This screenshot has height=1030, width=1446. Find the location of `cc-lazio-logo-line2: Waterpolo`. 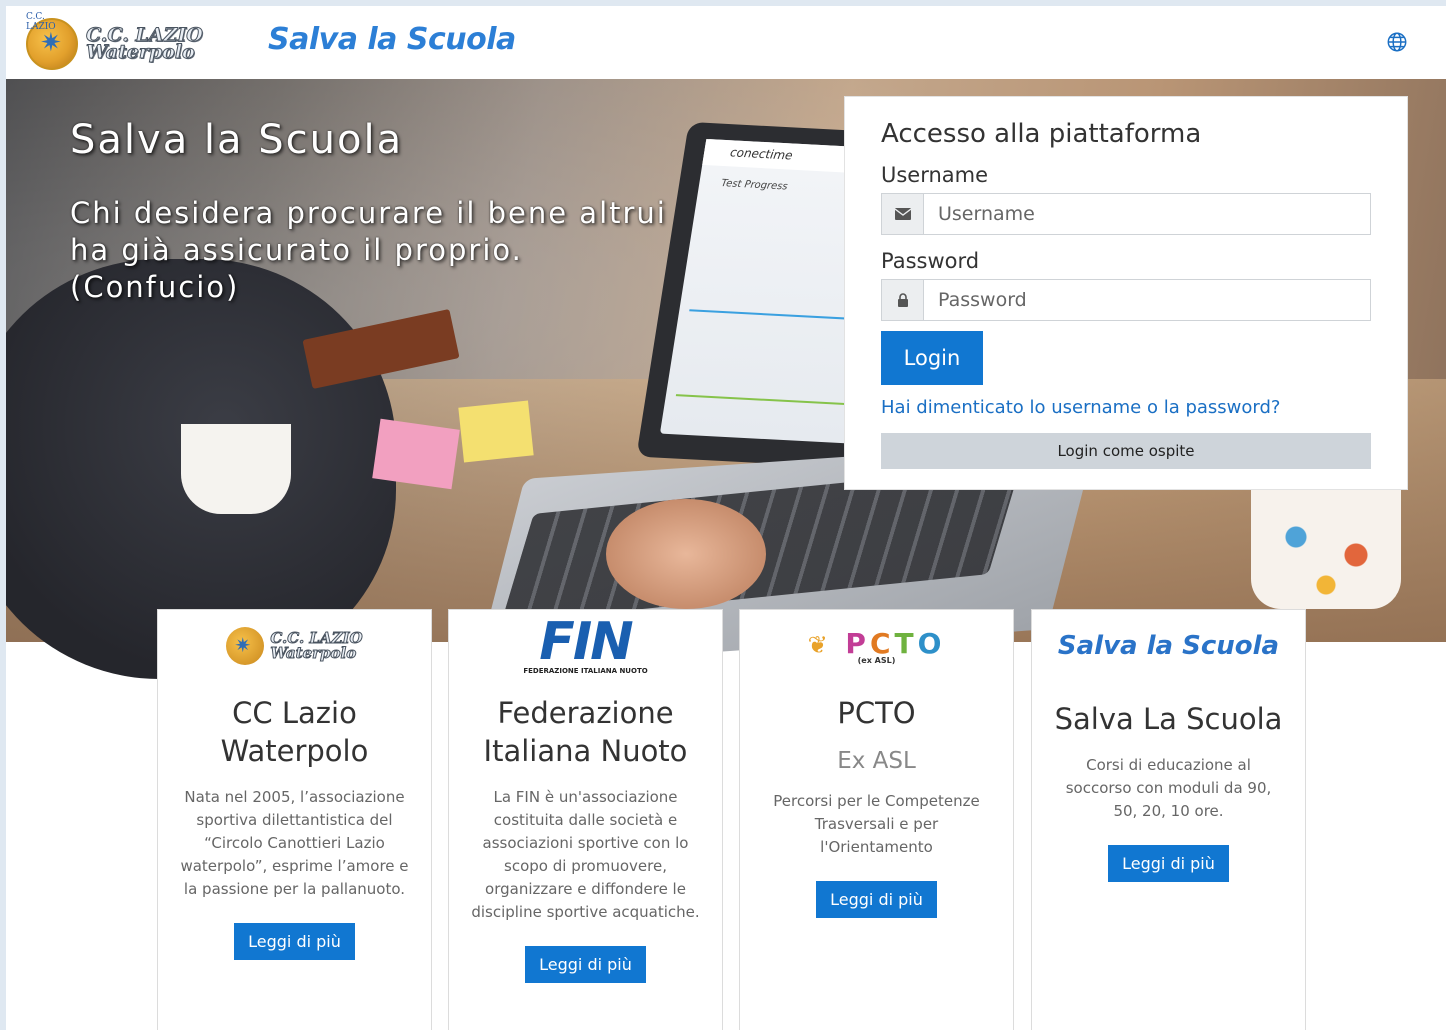

cc-lazio-logo-line2: Waterpolo is located at coordinates (313, 653).